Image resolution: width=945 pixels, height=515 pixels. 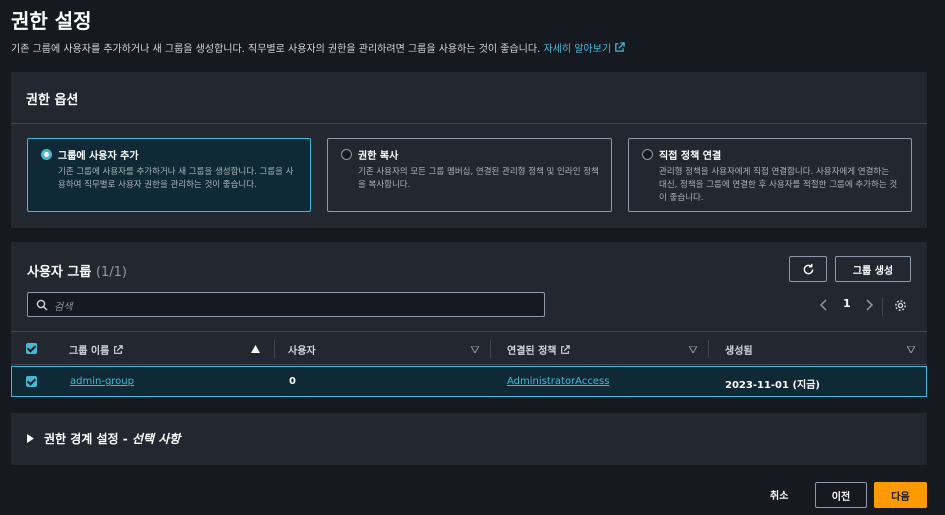 I want to click on chevron-right-icon, so click(x=869, y=305).